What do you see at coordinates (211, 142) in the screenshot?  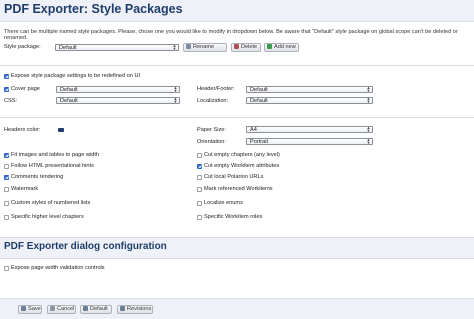 I see `orientation-label: Orientation:` at bounding box center [211, 142].